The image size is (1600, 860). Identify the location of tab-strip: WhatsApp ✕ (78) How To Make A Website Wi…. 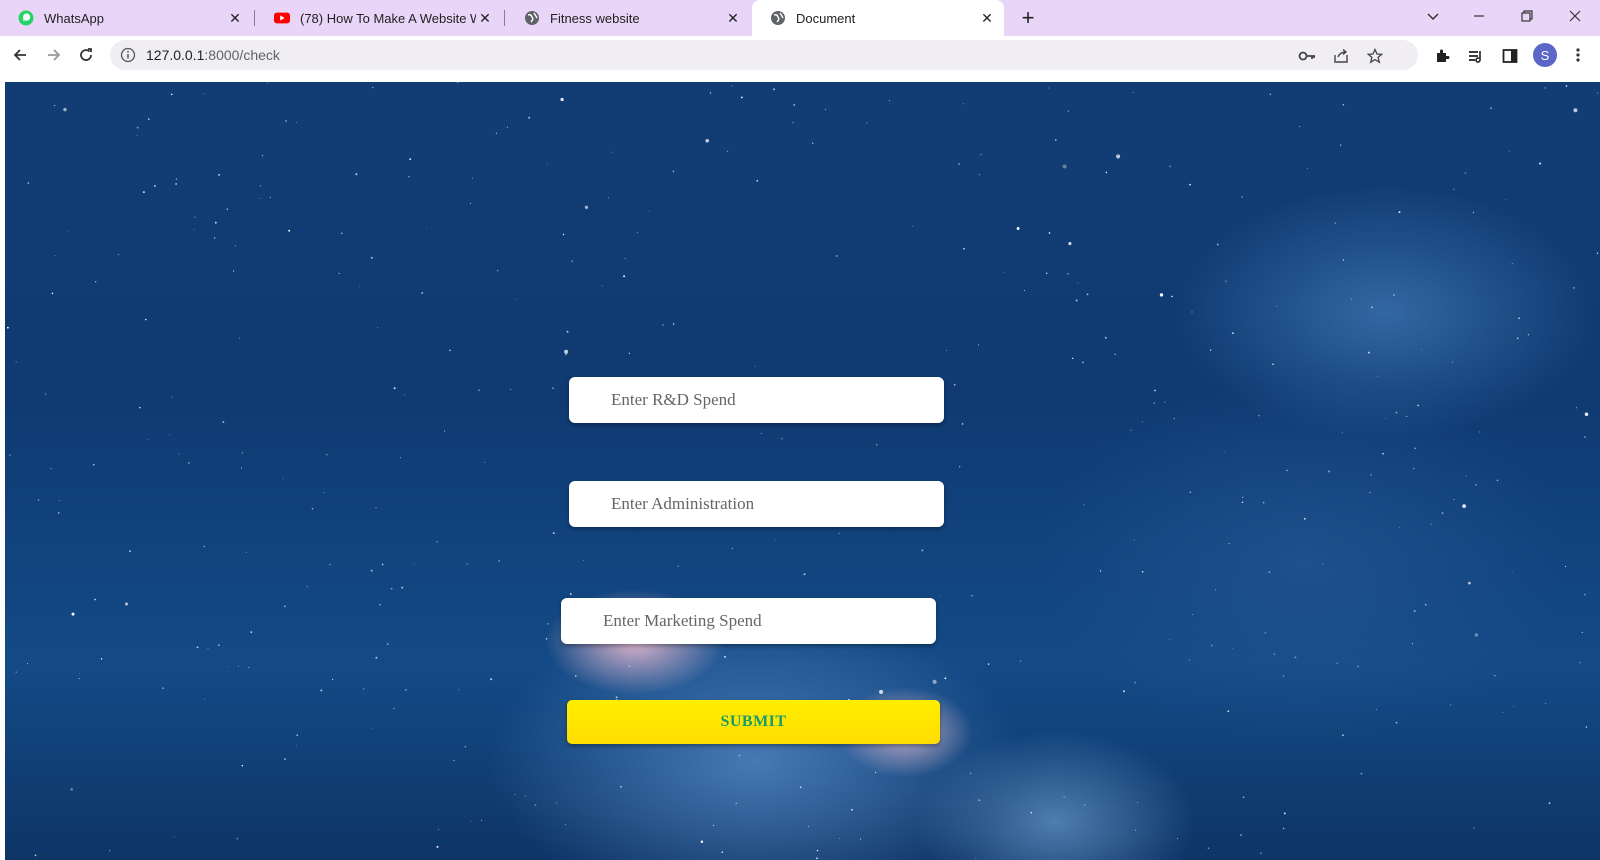
(800, 18).